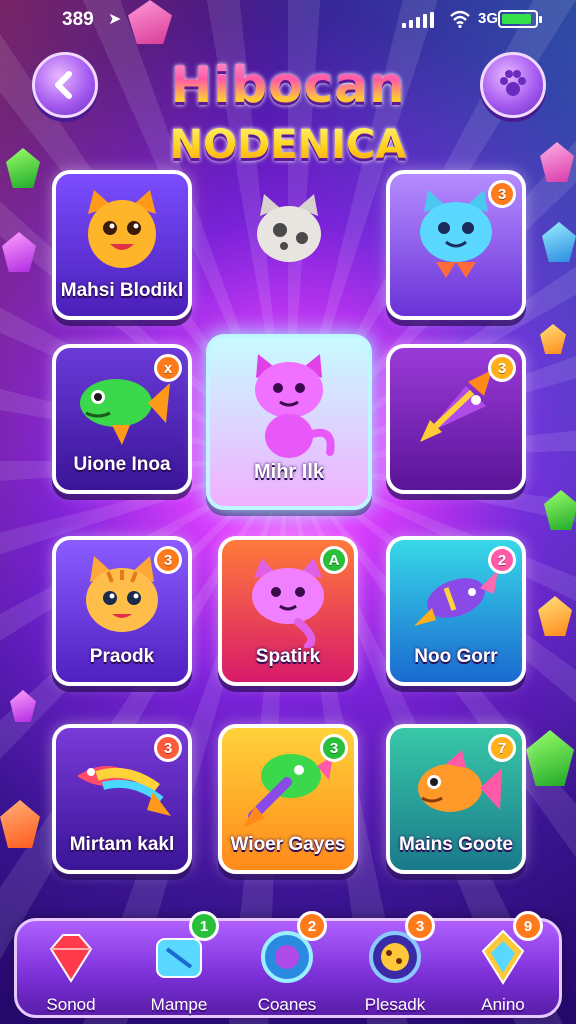 This screenshot has height=1024, width=576. Describe the element at coordinates (456, 656) in the screenshot. I see `card-label: Noo Gorr` at that location.